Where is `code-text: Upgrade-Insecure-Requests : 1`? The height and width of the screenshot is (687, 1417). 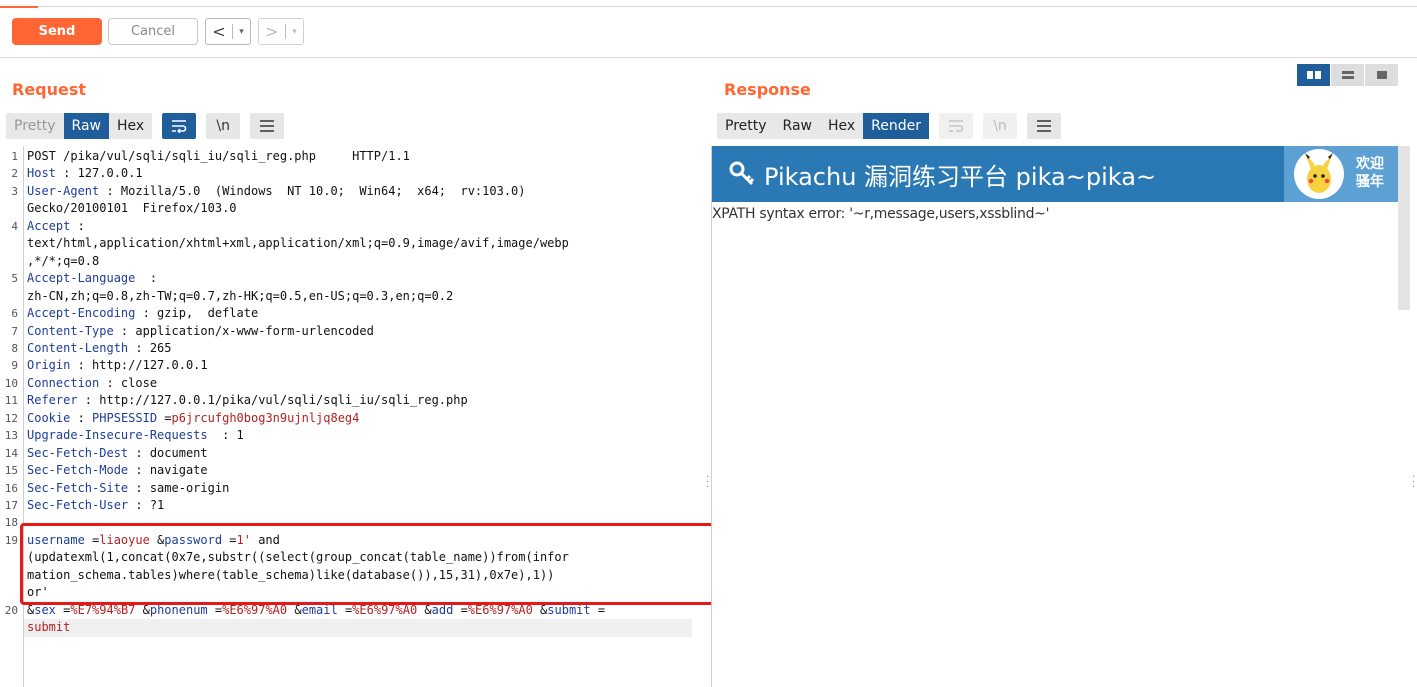
code-text: Upgrade-Insecure-Requests : 1 is located at coordinates (135, 435).